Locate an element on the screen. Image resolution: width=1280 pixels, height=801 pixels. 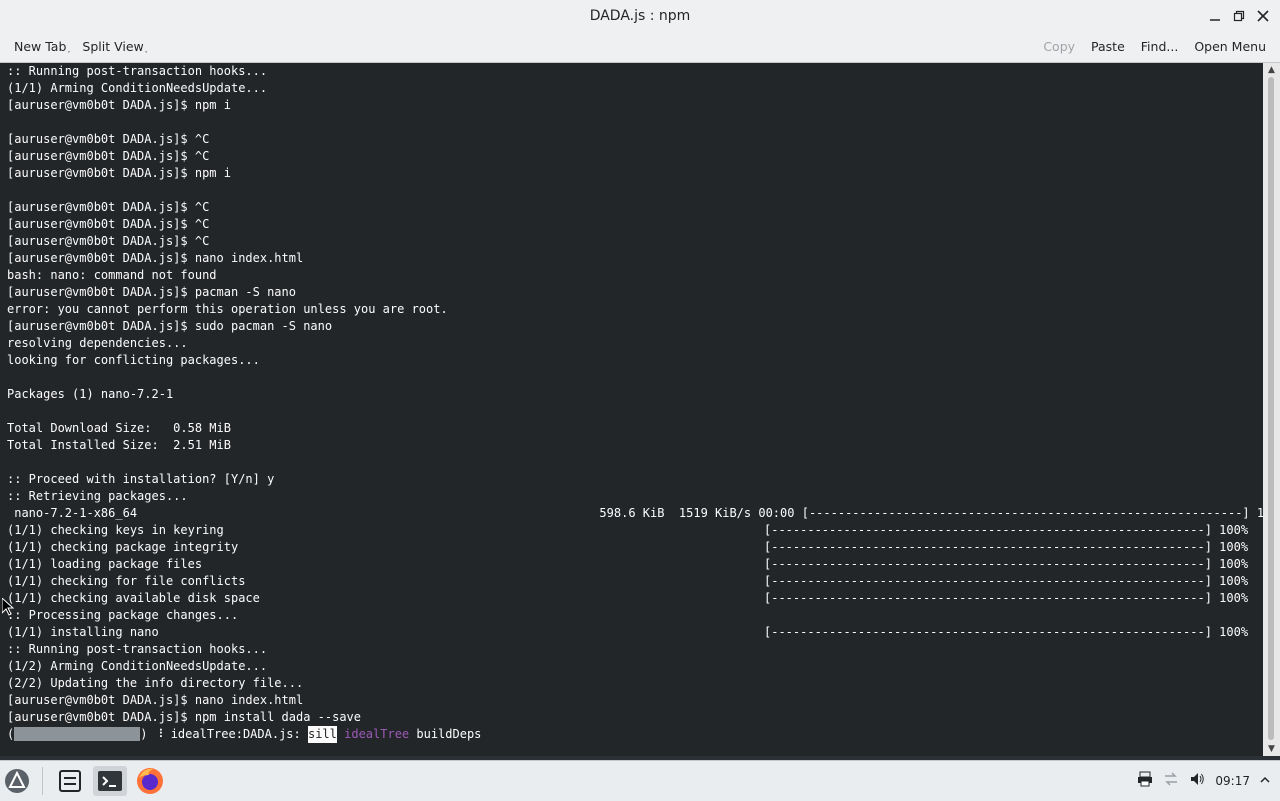
progress-label: (1/1) checking available disk space is located at coordinates (133, 598).